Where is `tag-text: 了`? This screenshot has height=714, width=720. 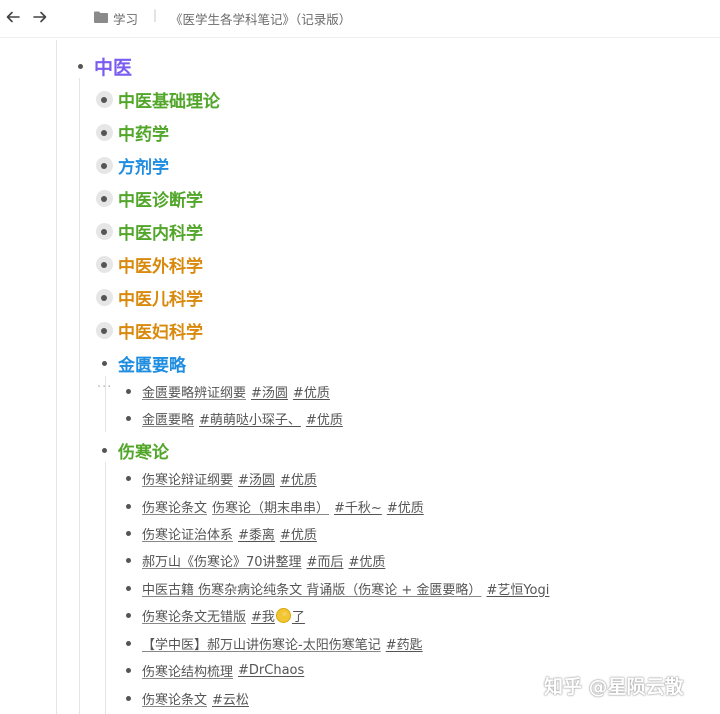
tag-text: 了 is located at coordinates (298, 617).